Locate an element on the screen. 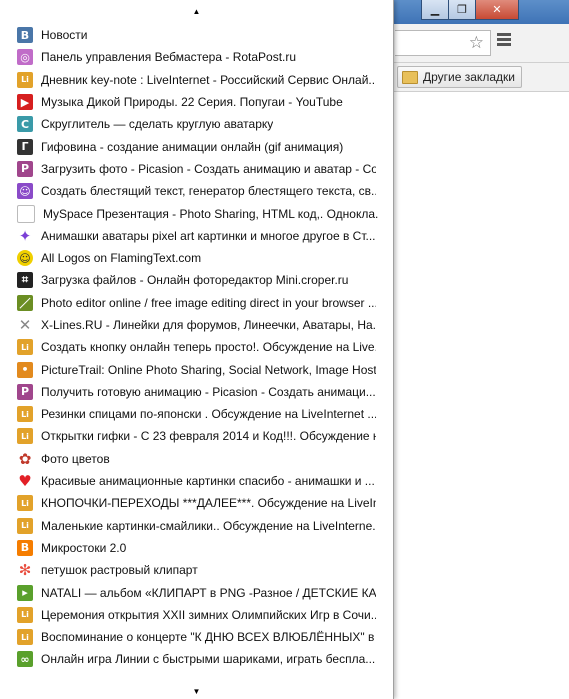  window-controls: ▁ ❐ ✕ is located at coordinates (470, 10).